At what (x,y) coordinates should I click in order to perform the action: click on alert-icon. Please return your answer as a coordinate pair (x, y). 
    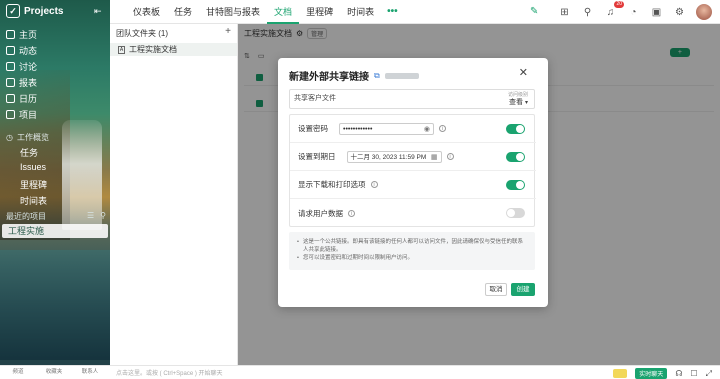
    Looking at the image, I should click on (620, 373).